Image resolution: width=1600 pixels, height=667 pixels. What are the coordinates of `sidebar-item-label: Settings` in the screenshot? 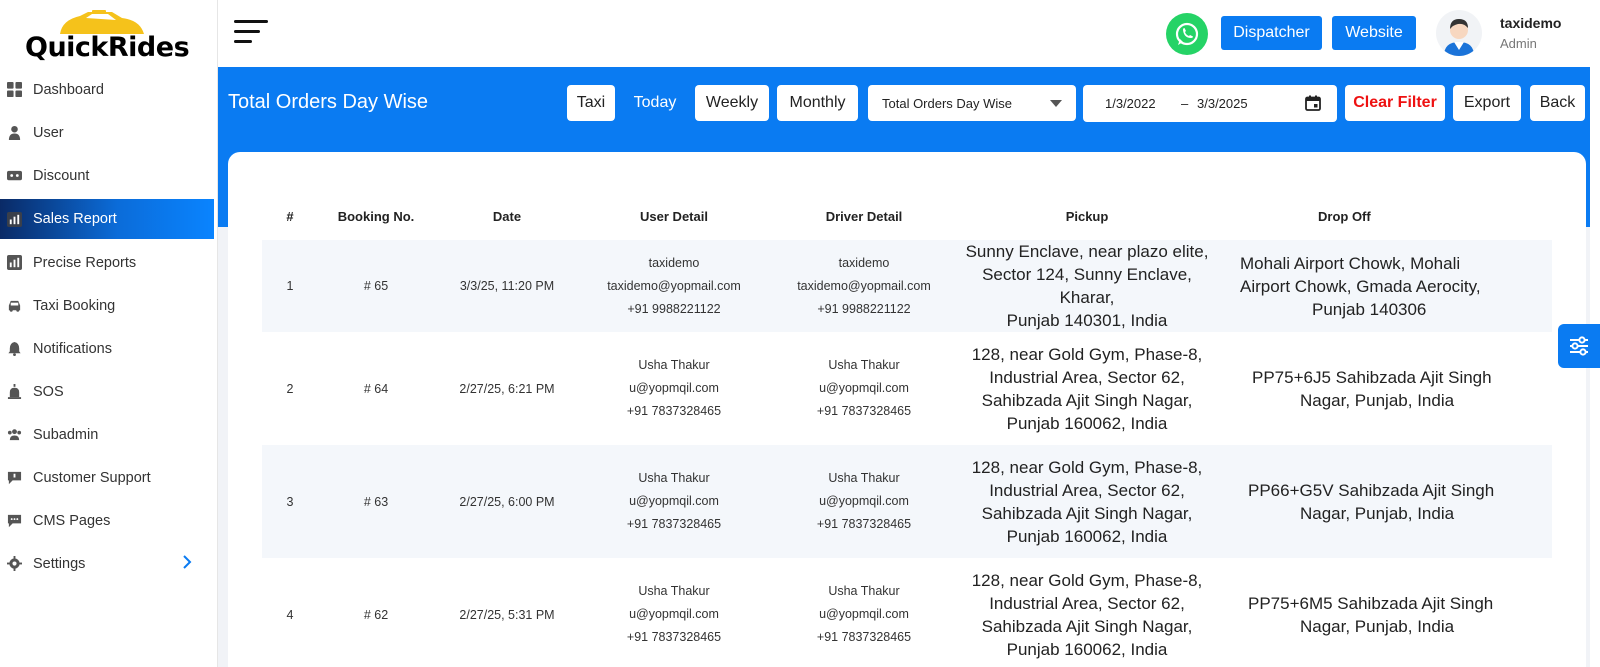 It's located at (59, 563).